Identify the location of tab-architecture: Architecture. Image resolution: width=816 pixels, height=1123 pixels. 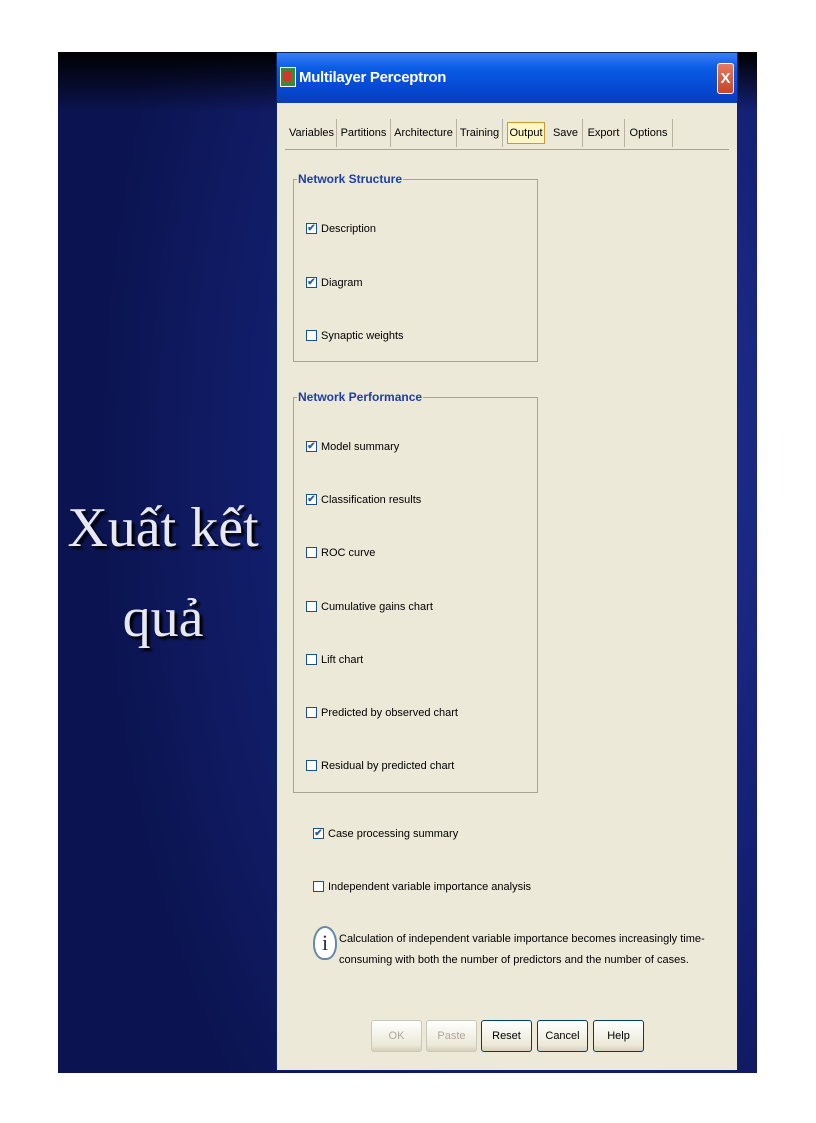
(424, 133).